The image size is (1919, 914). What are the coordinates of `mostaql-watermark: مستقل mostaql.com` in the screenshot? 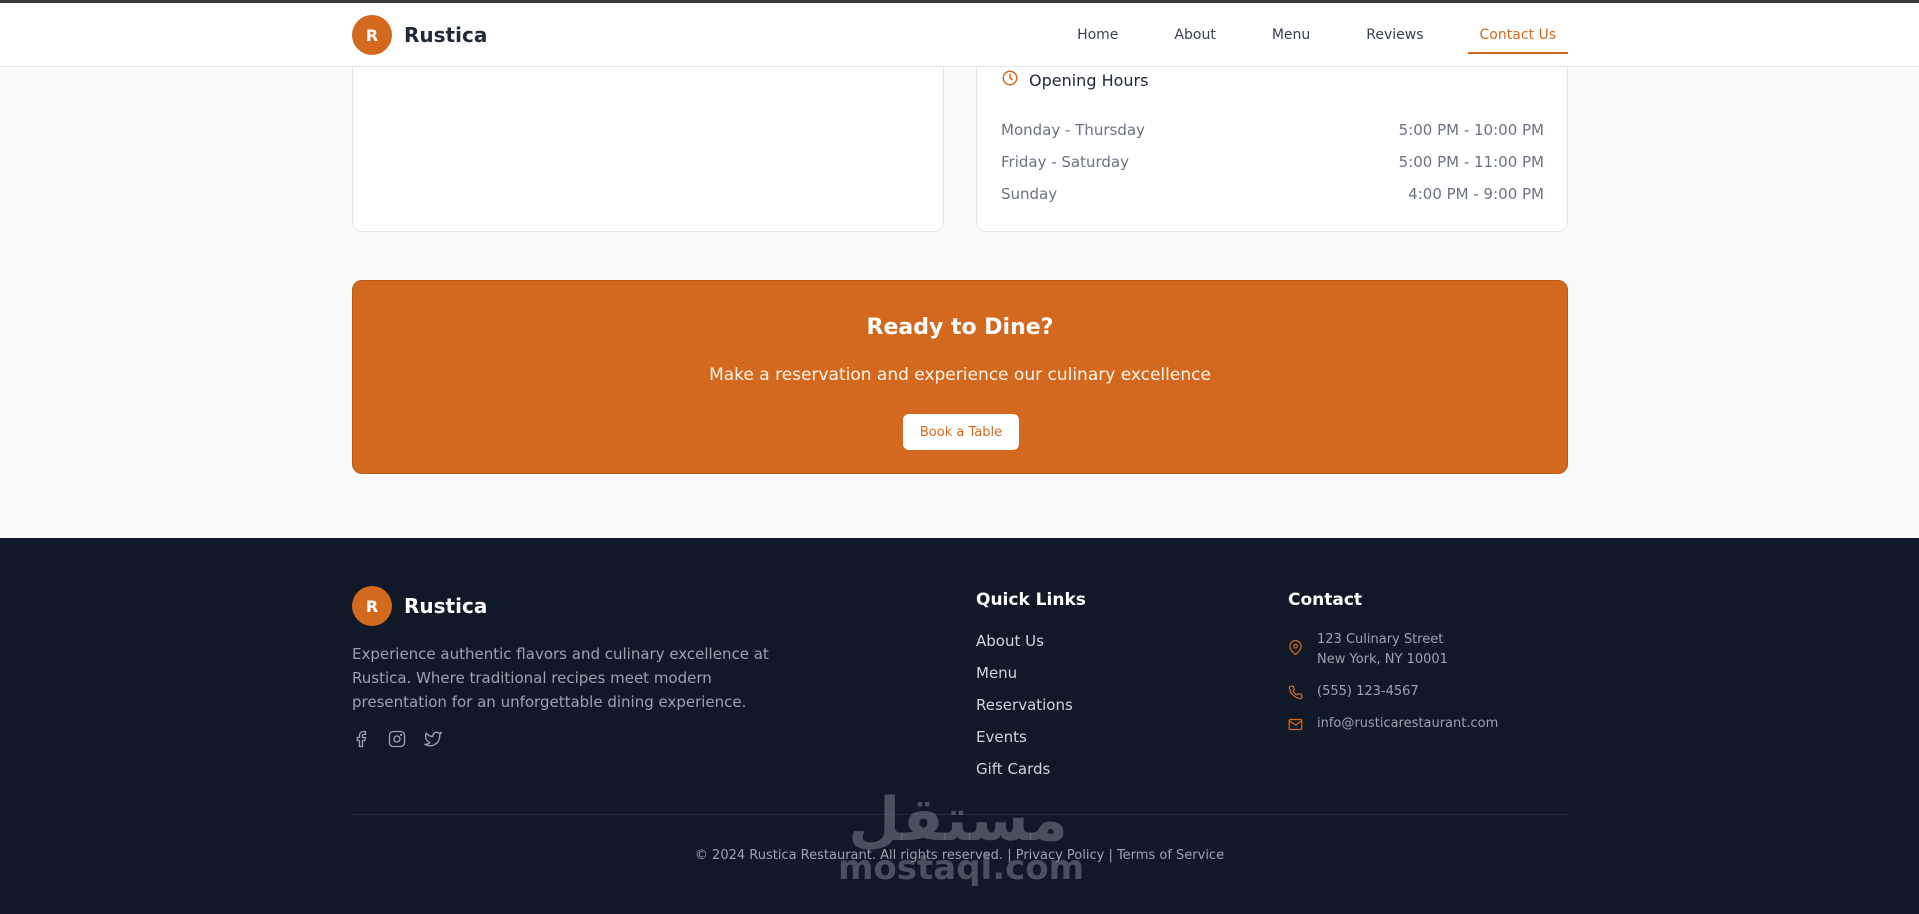 It's located at (961, 842).